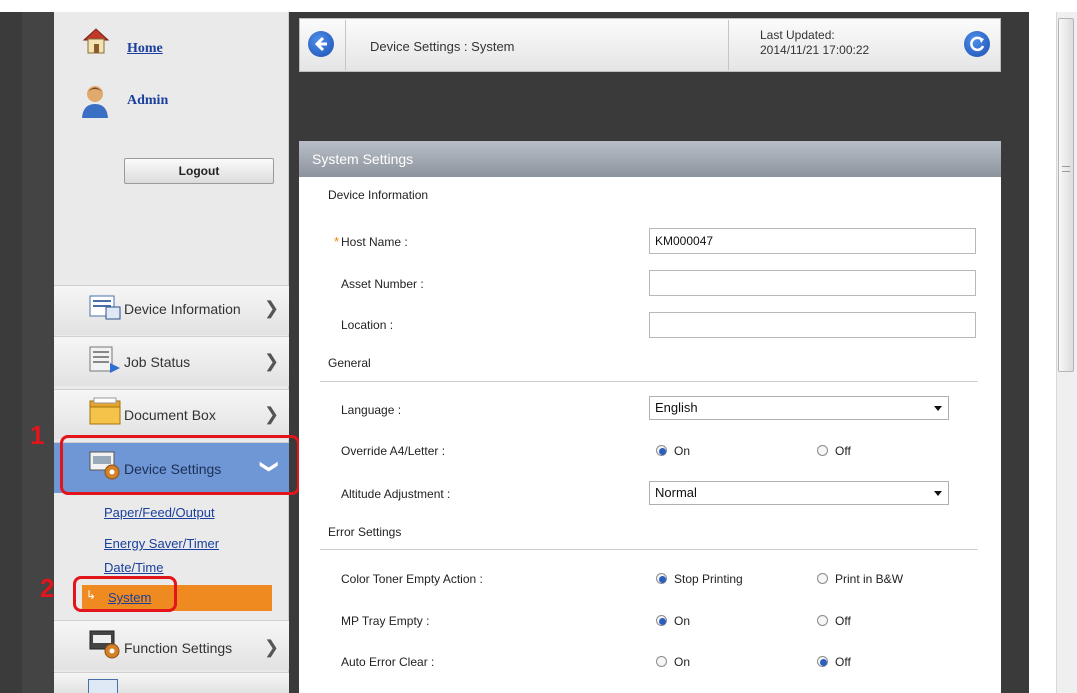 The height and width of the screenshot is (693, 1077). I want to click on nav-label-document-box: Document Box, so click(170, 415).